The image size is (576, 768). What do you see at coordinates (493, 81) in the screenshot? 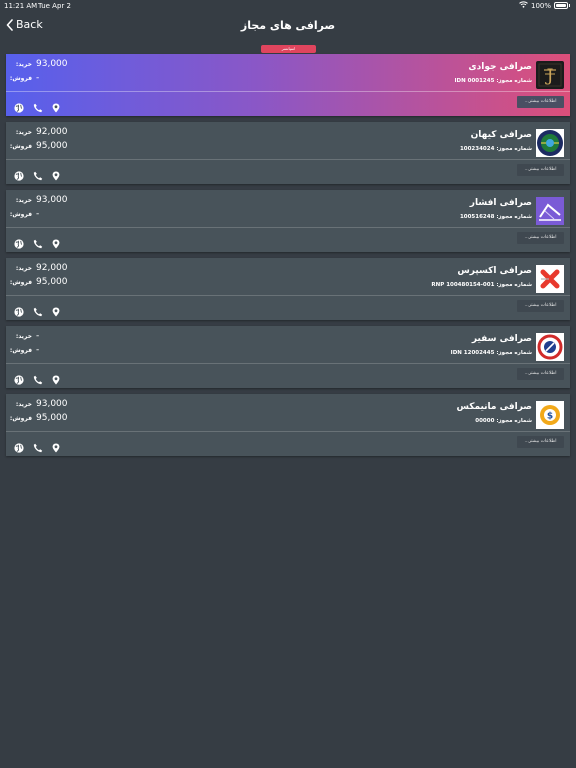
I see `license-number: شماره مجوز: IDN 0001245` at bounding box center [493, 81].